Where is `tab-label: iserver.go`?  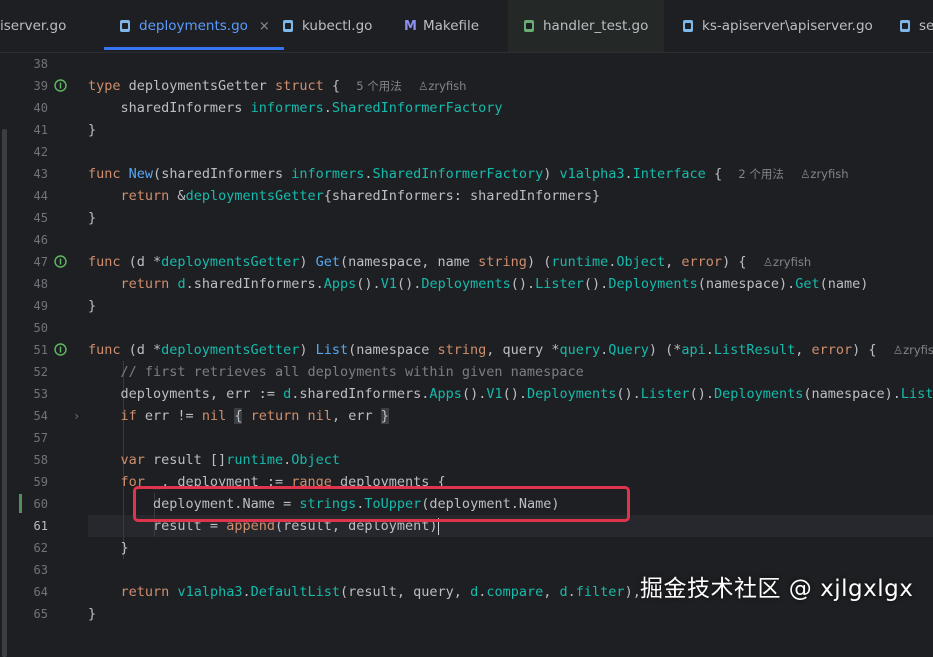
tab-label: iserver.go is located at coordinates (33, 26).